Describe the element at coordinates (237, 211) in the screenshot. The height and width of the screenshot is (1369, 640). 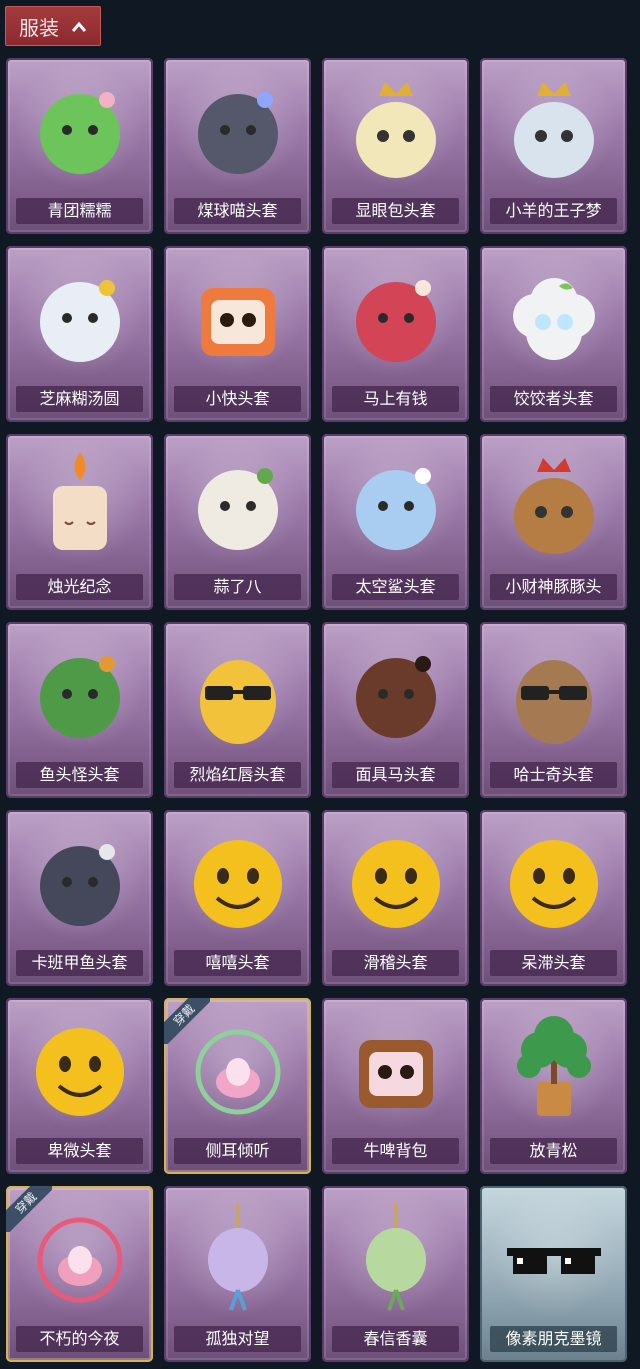
I see `item-name-label: 煤球喵头套` at that location.